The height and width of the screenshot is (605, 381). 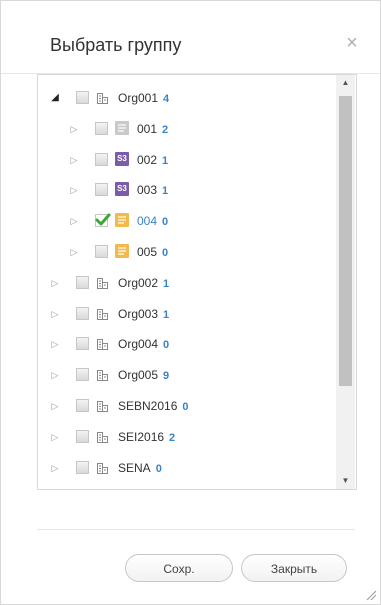 I want to click on tree-node-sebn2016: ▷ SEBN2016 0, so click(x=187, y=406).